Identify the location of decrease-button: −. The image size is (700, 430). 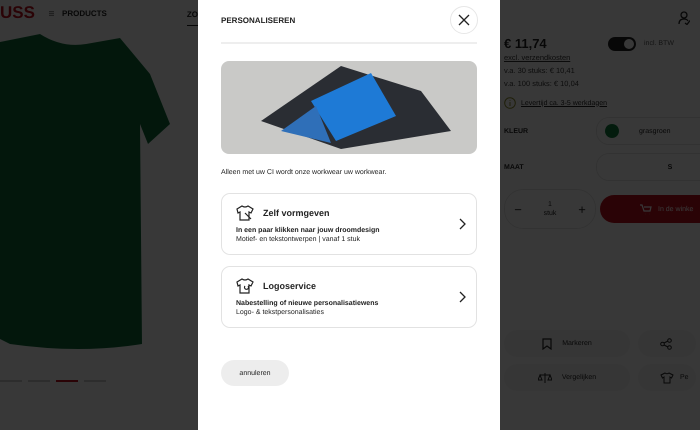
(518, 209).